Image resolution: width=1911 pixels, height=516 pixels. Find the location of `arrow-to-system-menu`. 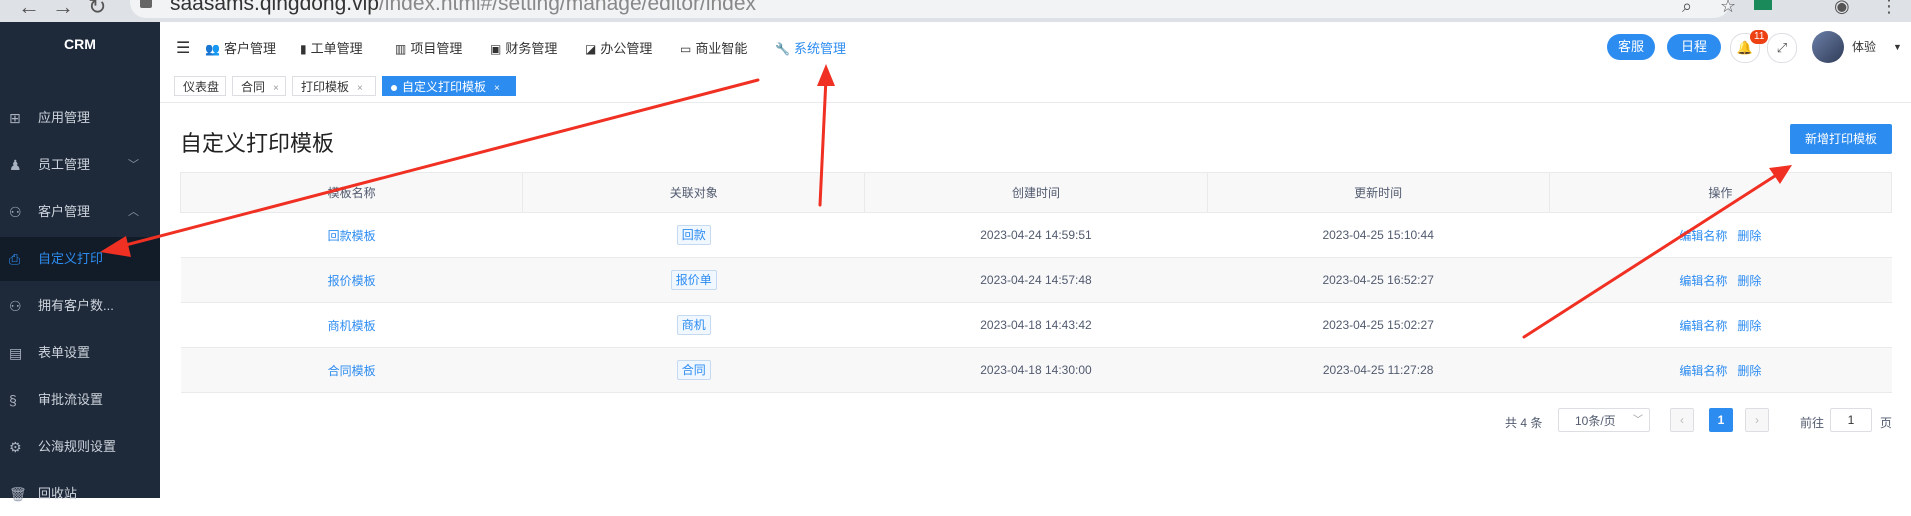

arrow-to-system-menu is located at coordinates (823, 141).